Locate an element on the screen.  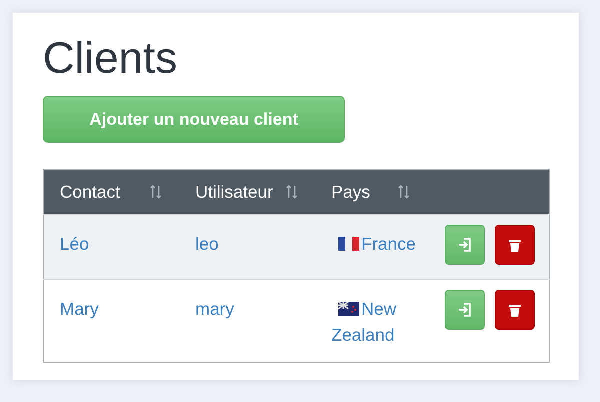
country-link: New Zealand is located at coordinates (376, 322).